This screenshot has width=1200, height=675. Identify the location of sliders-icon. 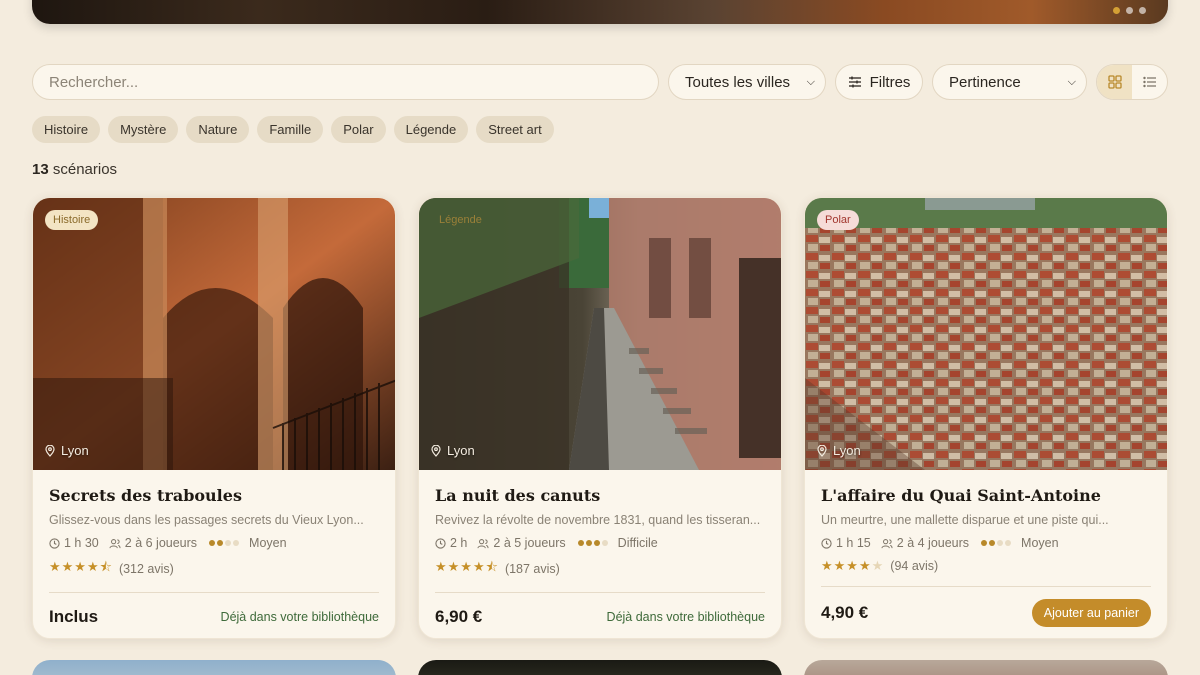
(854, 82).